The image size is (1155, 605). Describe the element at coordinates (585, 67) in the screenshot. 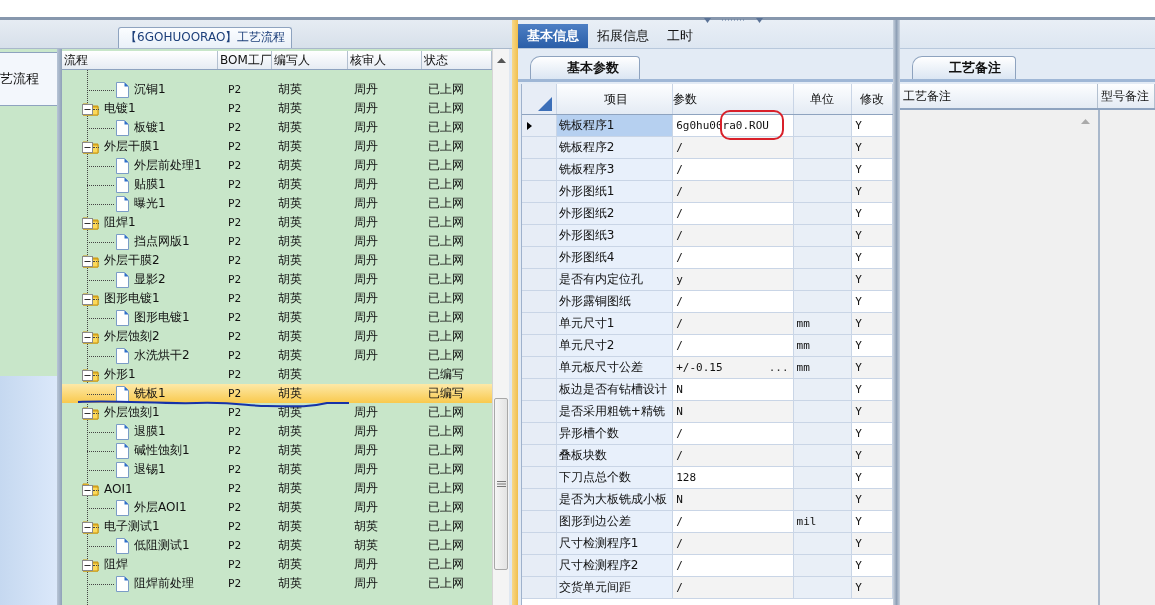

I see `tab: 基本参数` at that location.